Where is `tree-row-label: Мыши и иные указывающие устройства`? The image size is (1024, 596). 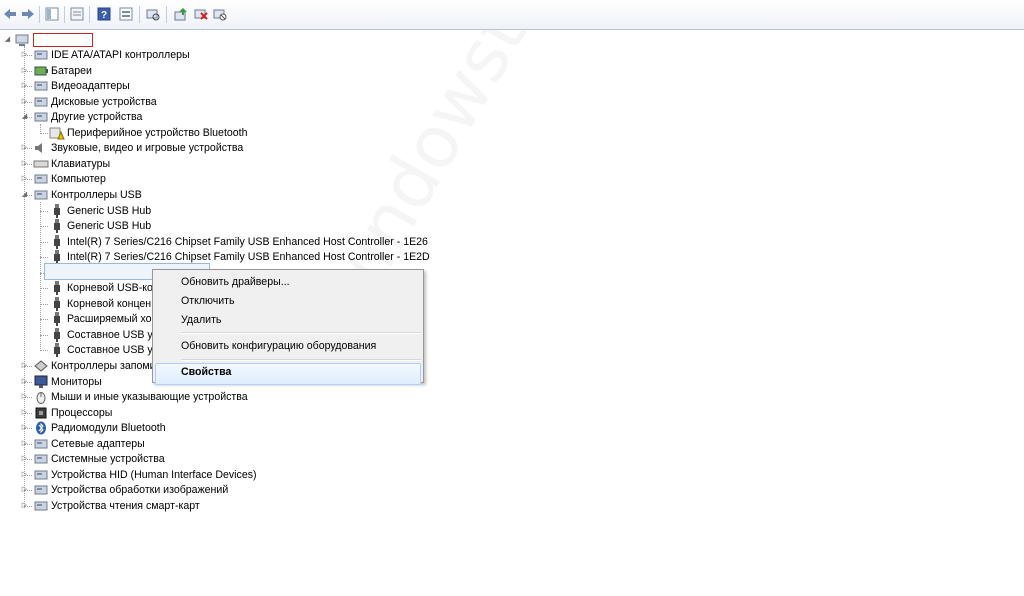 tree-row-label: Мыши и иные указывающие устройства is located at coordinates (149, 397).